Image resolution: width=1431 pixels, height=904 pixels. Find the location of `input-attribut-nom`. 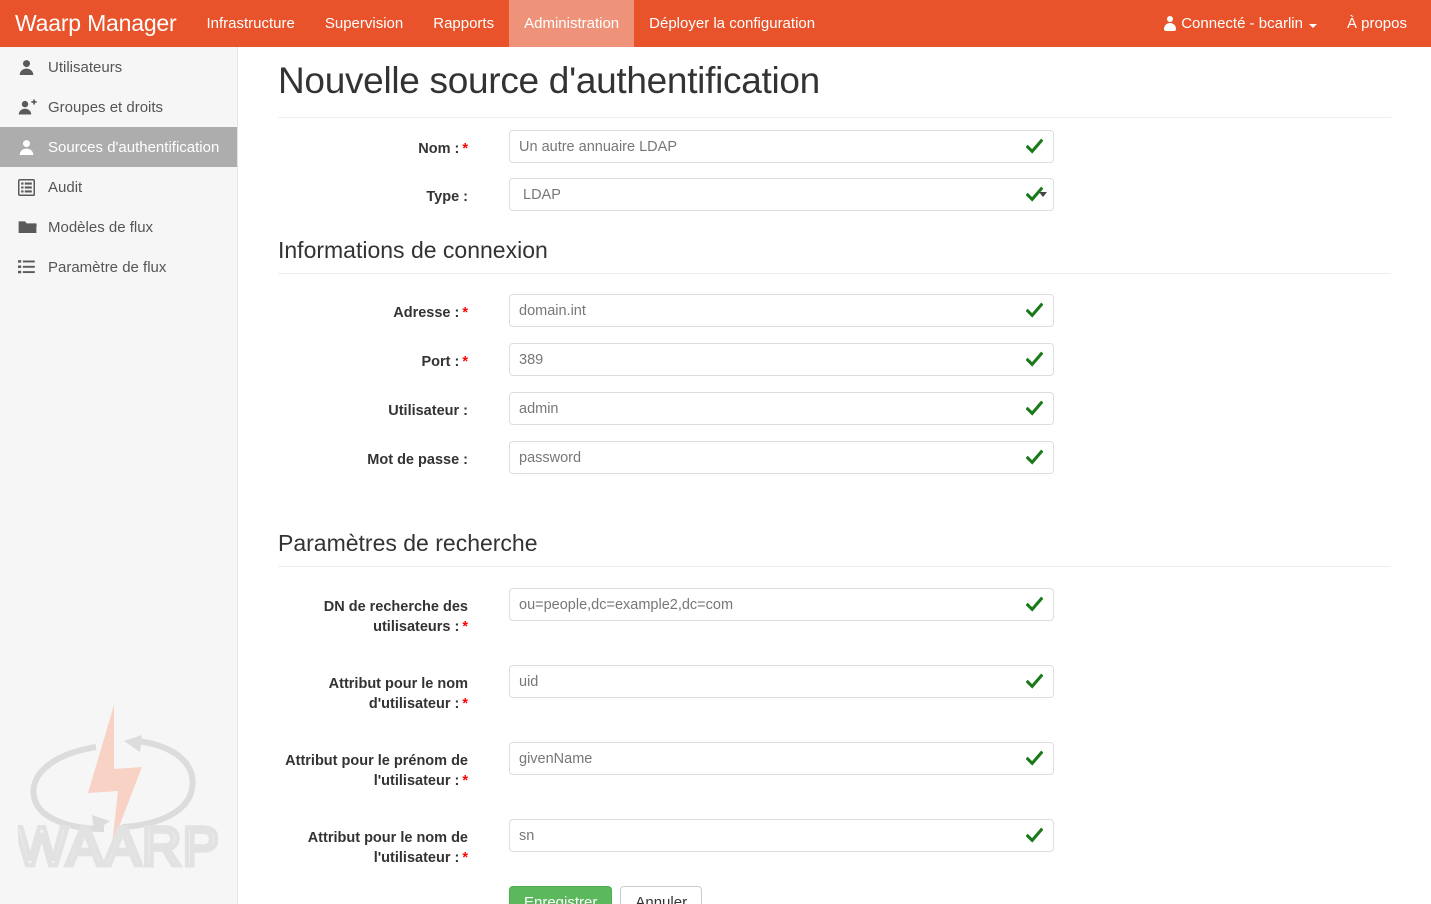

input-attribut-nom is located at coordinates (781, 835).